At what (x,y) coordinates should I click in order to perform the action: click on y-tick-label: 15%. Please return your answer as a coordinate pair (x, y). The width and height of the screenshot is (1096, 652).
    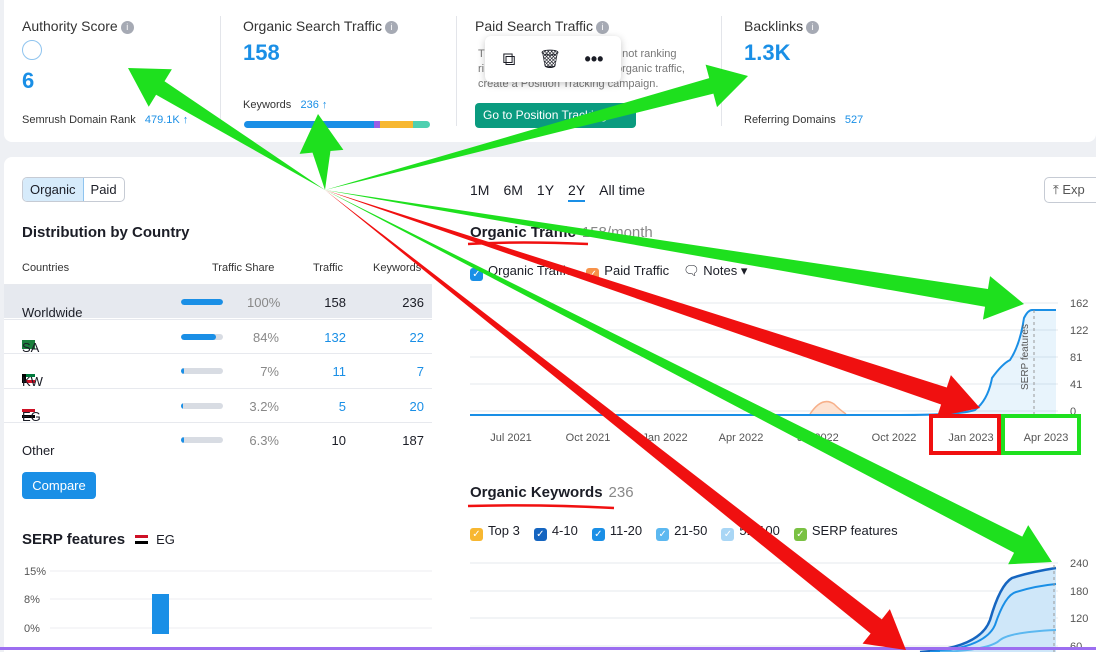
    Looking at the image, I should click on (35, 572).